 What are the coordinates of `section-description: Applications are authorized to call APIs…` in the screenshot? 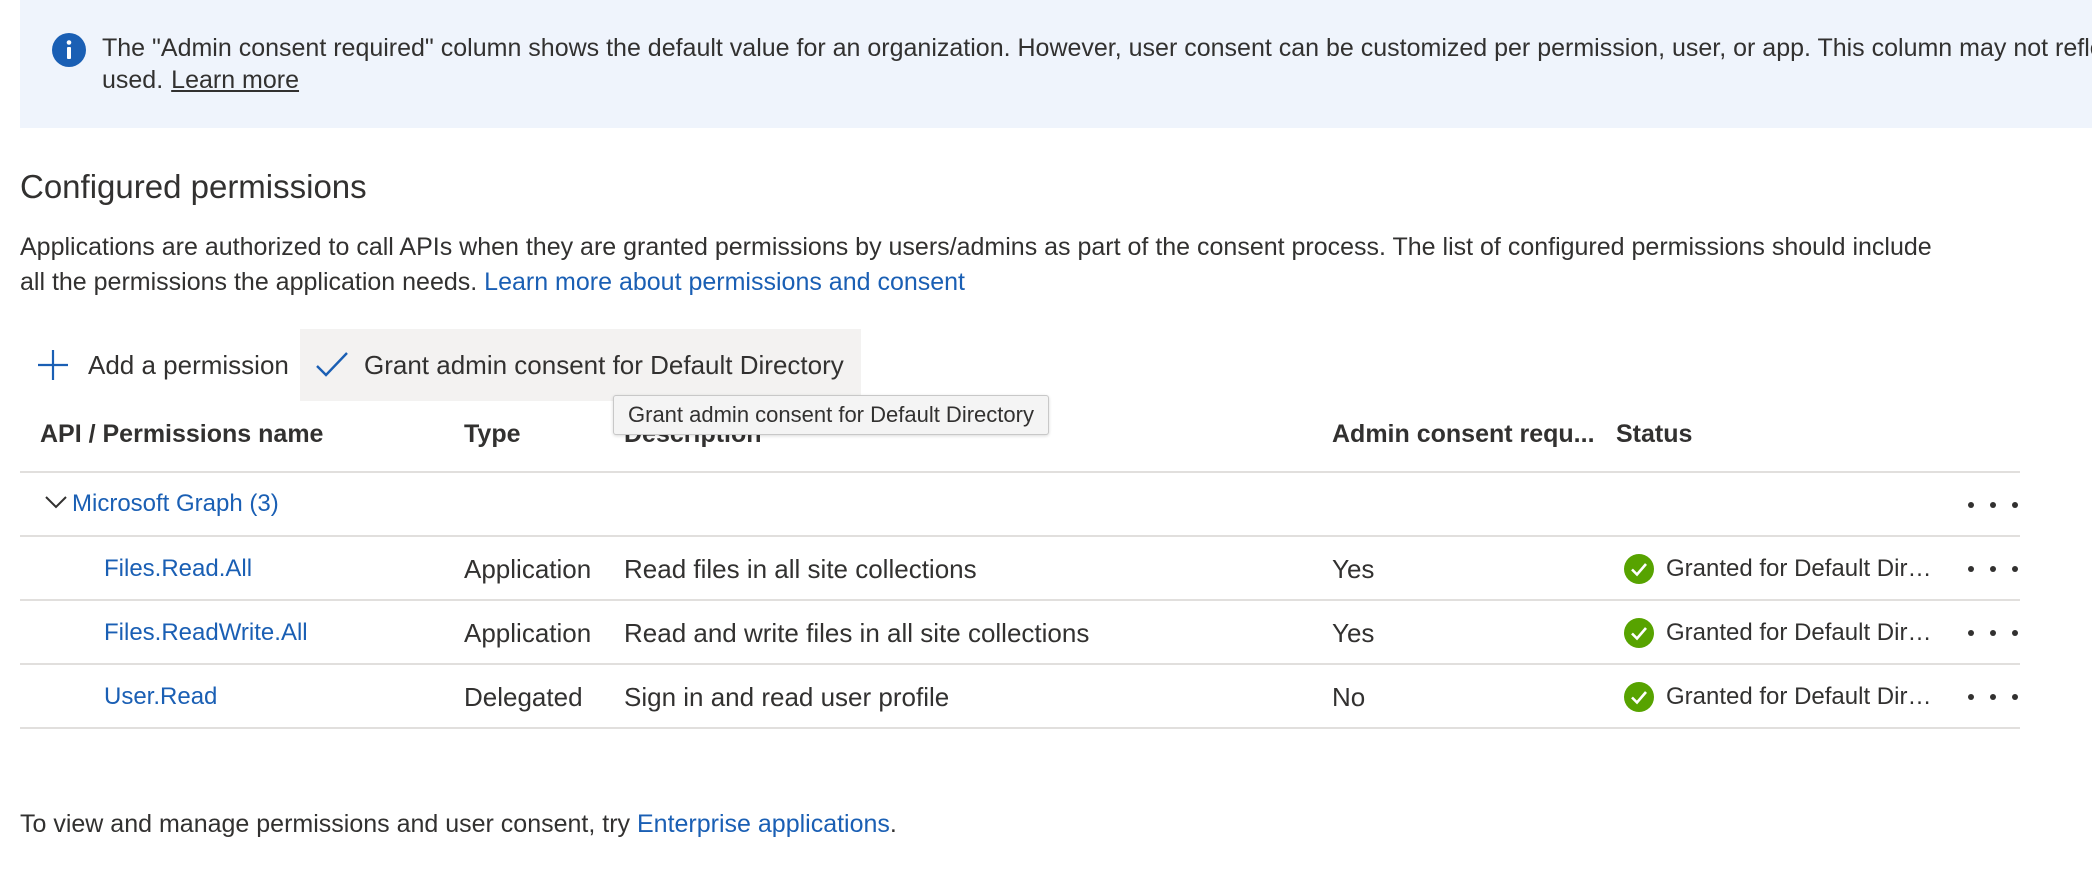 It's located at (1030, 265).